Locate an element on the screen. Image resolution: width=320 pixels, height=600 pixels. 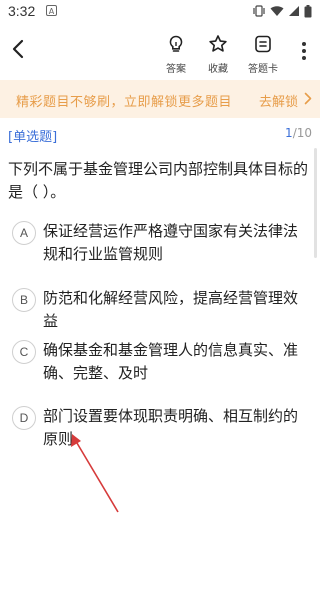
question-counter: 1/10 is located at coordinates (298, 133).